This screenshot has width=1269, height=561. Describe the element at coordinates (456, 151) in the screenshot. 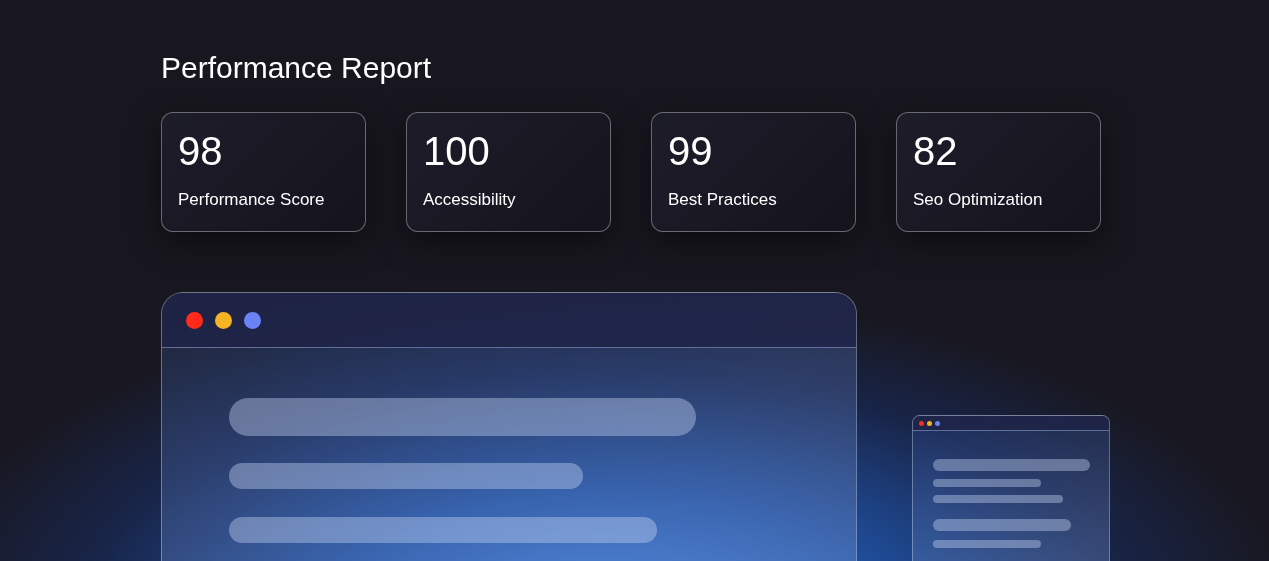

I see `metric-value: 100` at that location.